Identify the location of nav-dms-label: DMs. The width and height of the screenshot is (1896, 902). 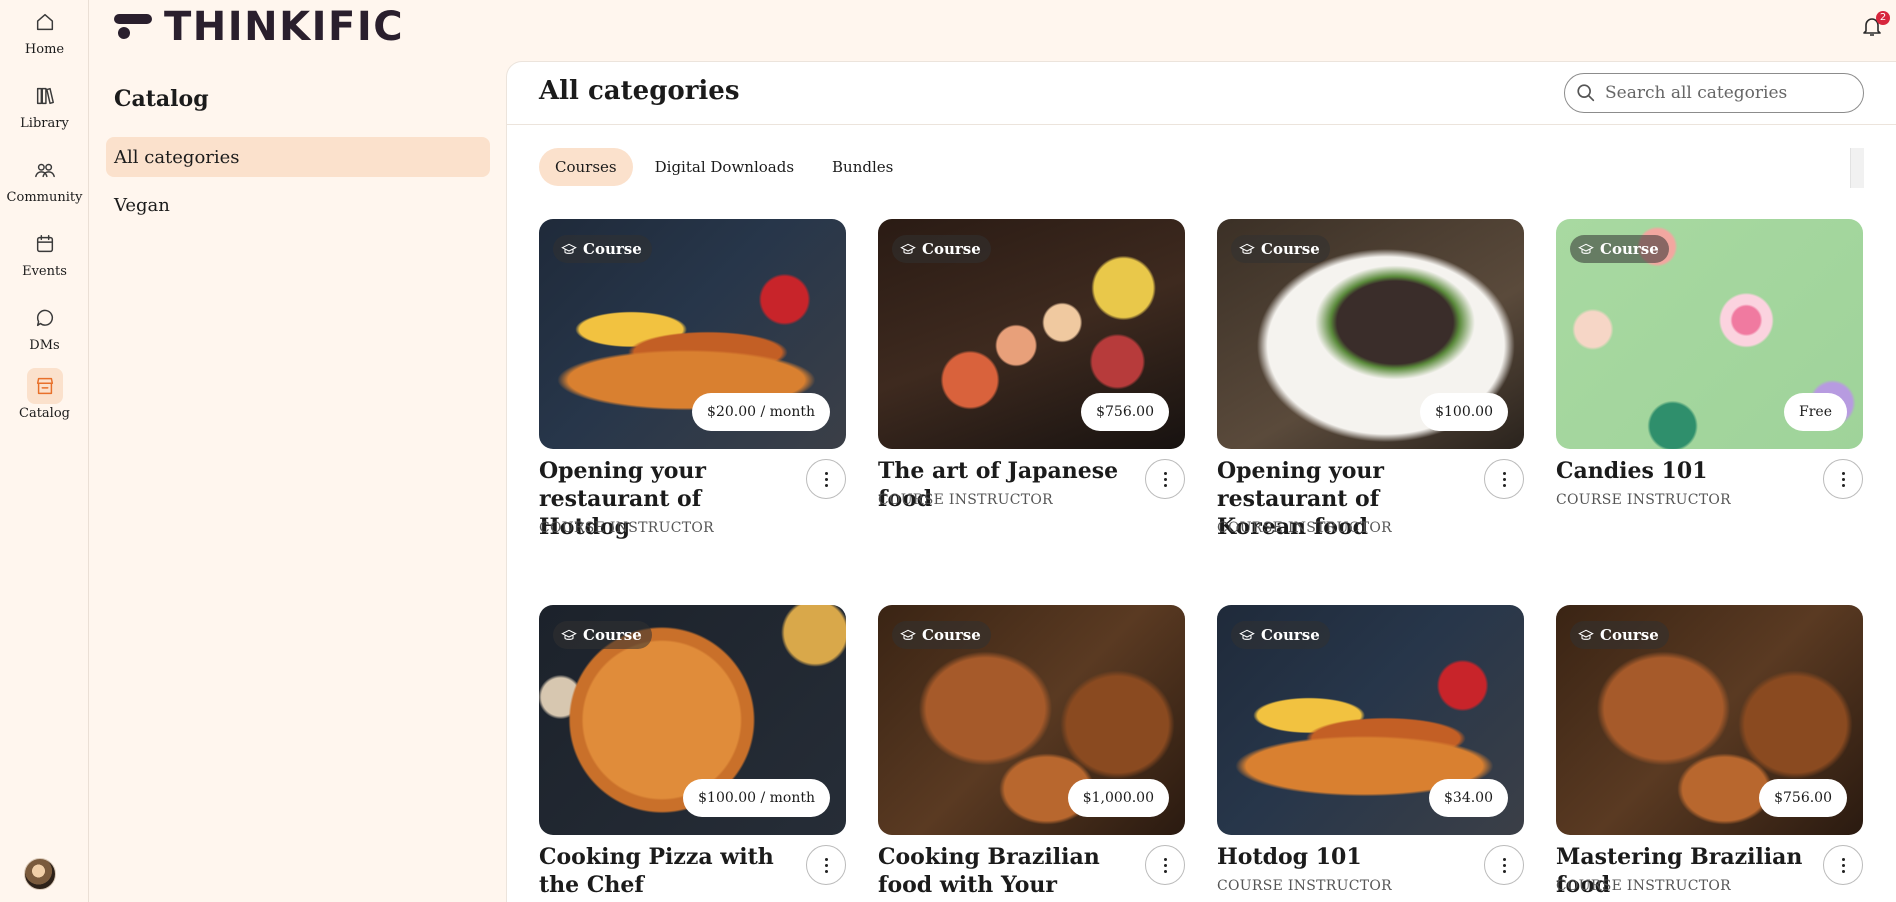
(44, 345).